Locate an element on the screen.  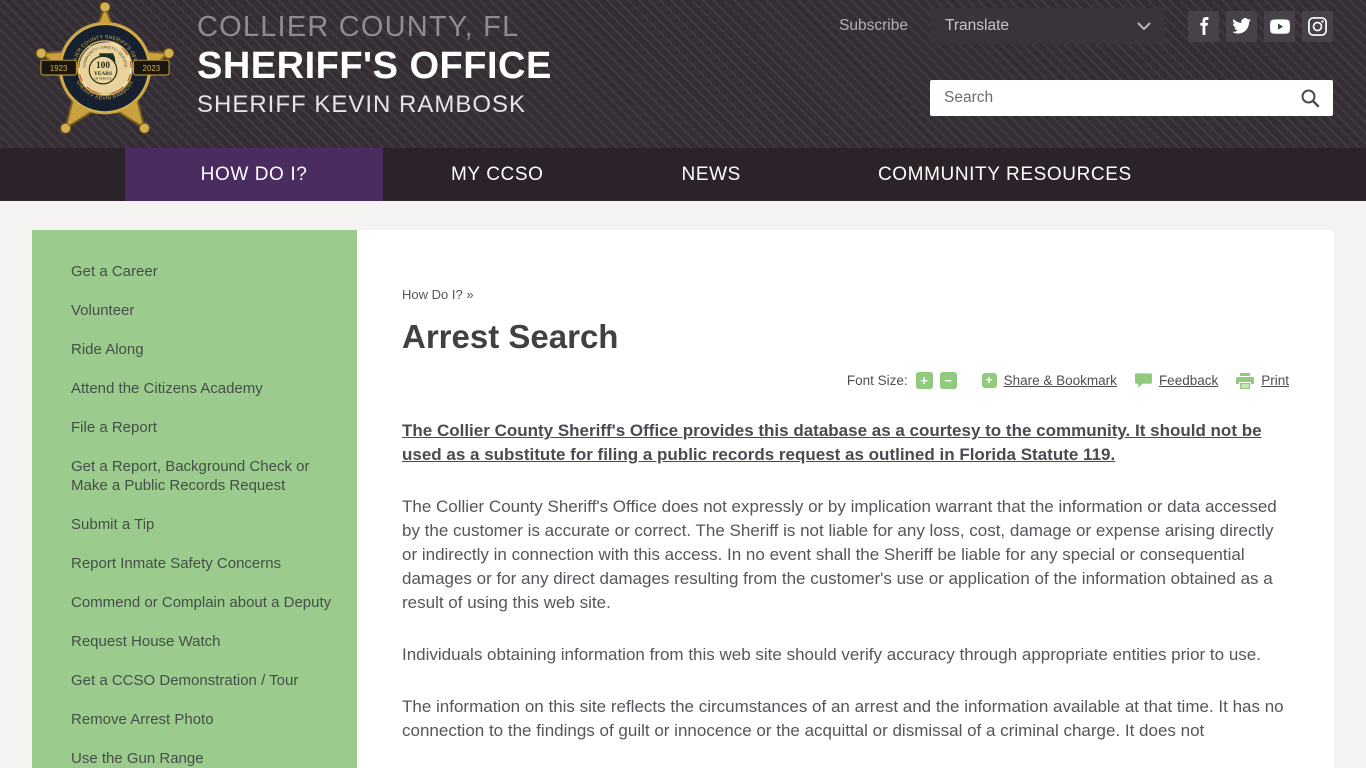
search-icon is located at coordinates (1310, 98).